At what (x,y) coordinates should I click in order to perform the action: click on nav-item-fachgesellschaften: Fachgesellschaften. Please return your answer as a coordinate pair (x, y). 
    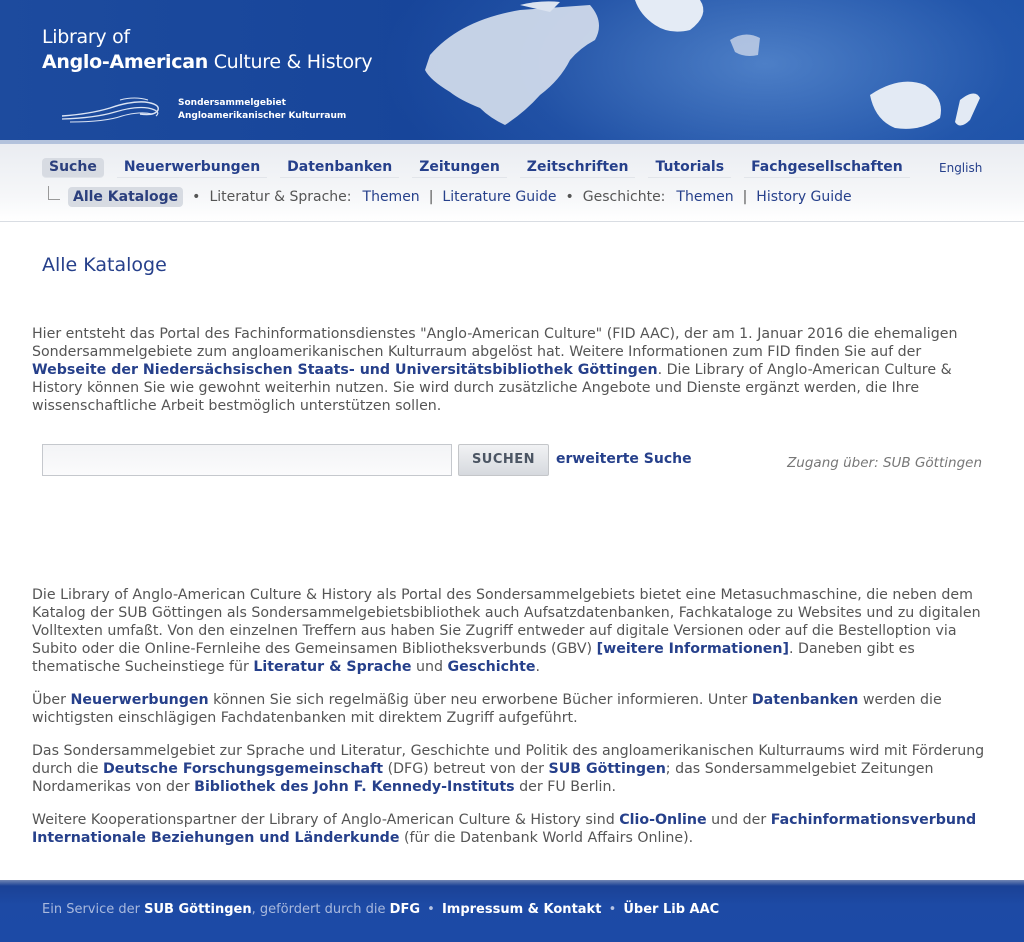
    Looking at the image, I should click on (827, 168).